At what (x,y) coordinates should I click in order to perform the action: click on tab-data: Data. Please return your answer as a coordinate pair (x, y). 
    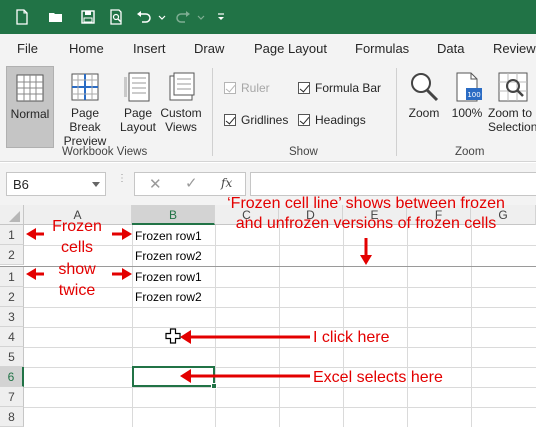
    Looking at the image, I should click on (450, 48).